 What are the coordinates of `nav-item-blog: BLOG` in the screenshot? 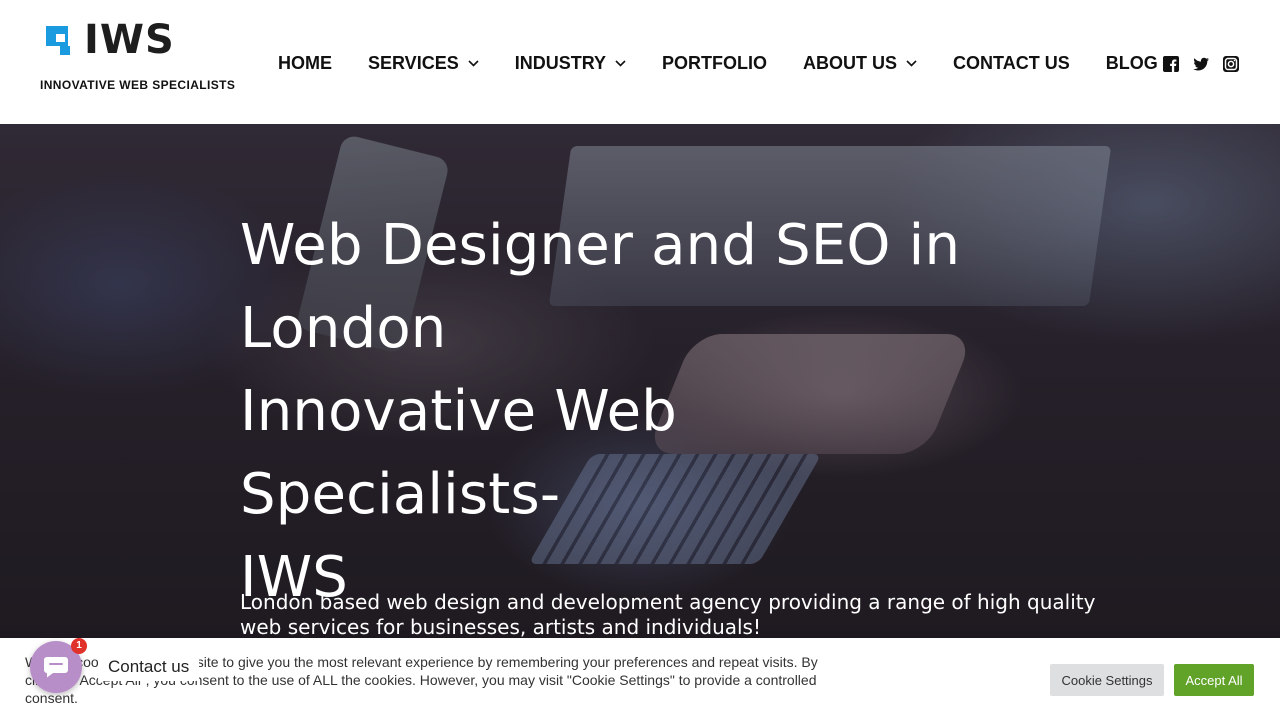 It's located at (1132, 63).